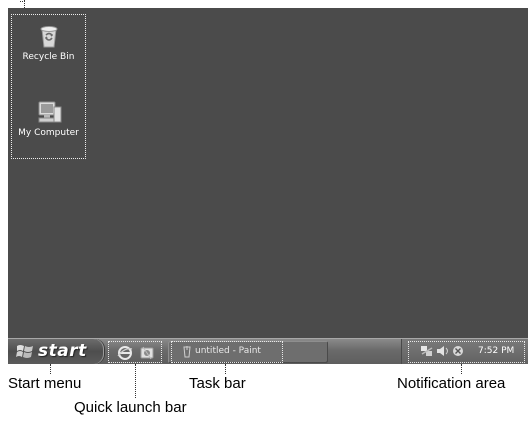 The height and width of the screenshot is (421, 531). What do you see at coordinates (217, 383) in the screenshot?
I see `label-task-bar: Task bar` at bounding box center [217, 383].